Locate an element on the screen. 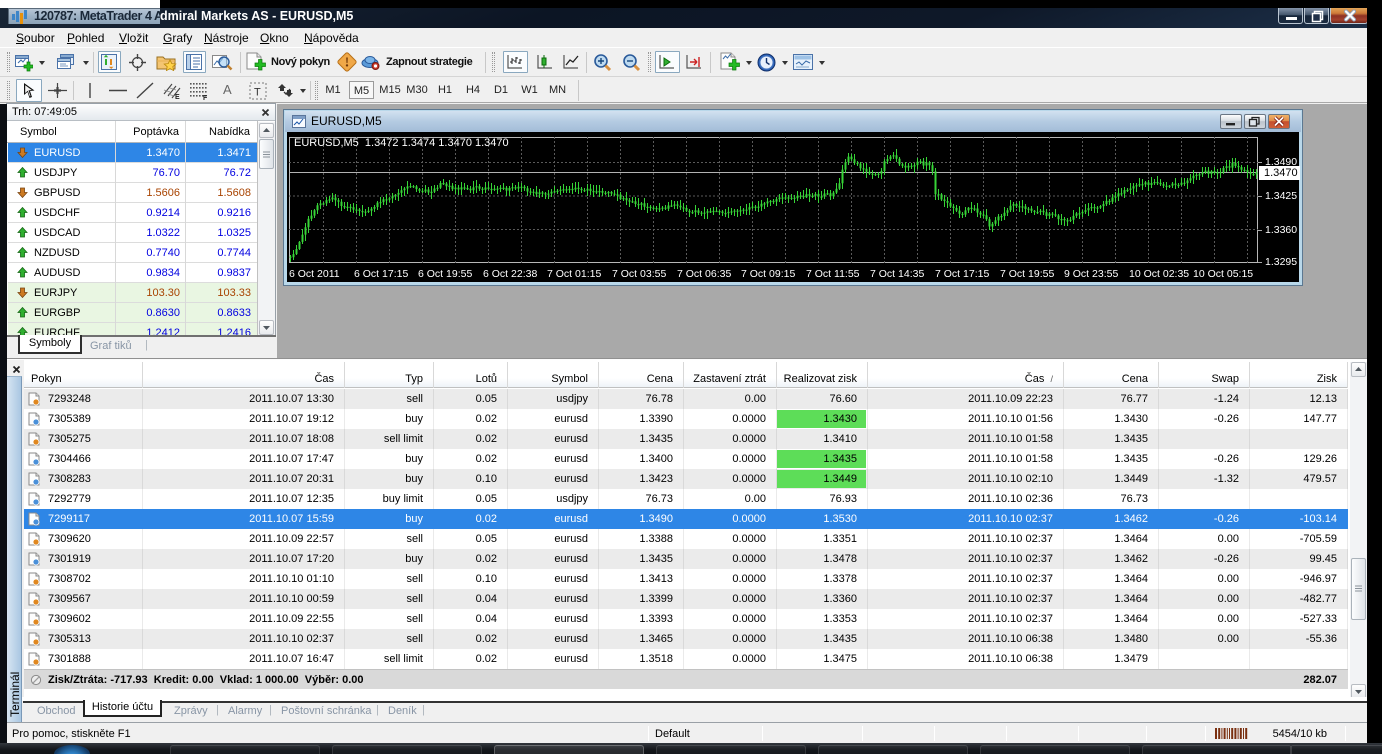  svg-text: T is located at coordinates (257, 93).